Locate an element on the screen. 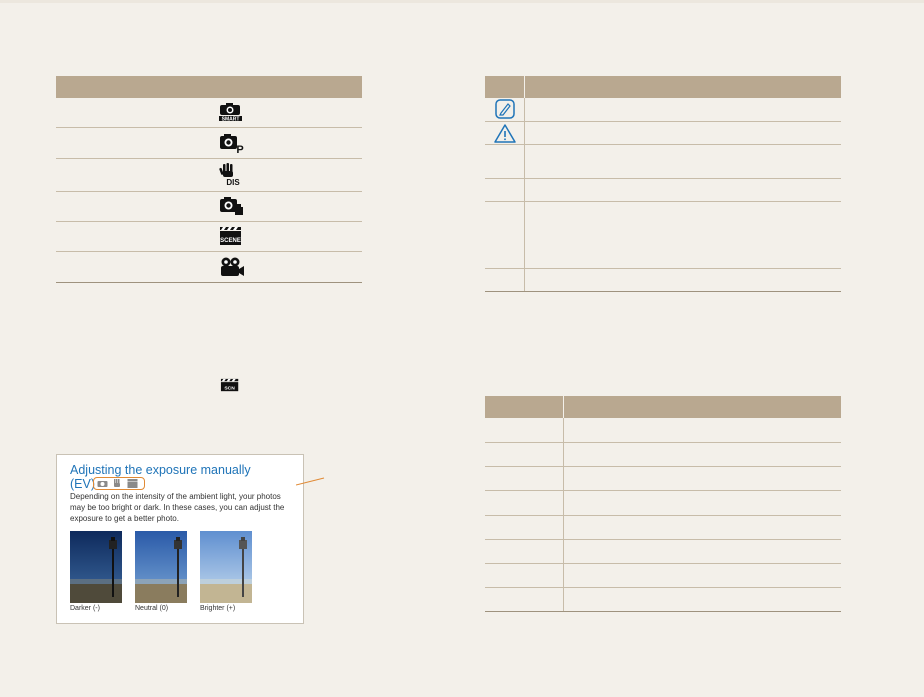  scene-icon: SCENE is located at coordinates (230, 236).